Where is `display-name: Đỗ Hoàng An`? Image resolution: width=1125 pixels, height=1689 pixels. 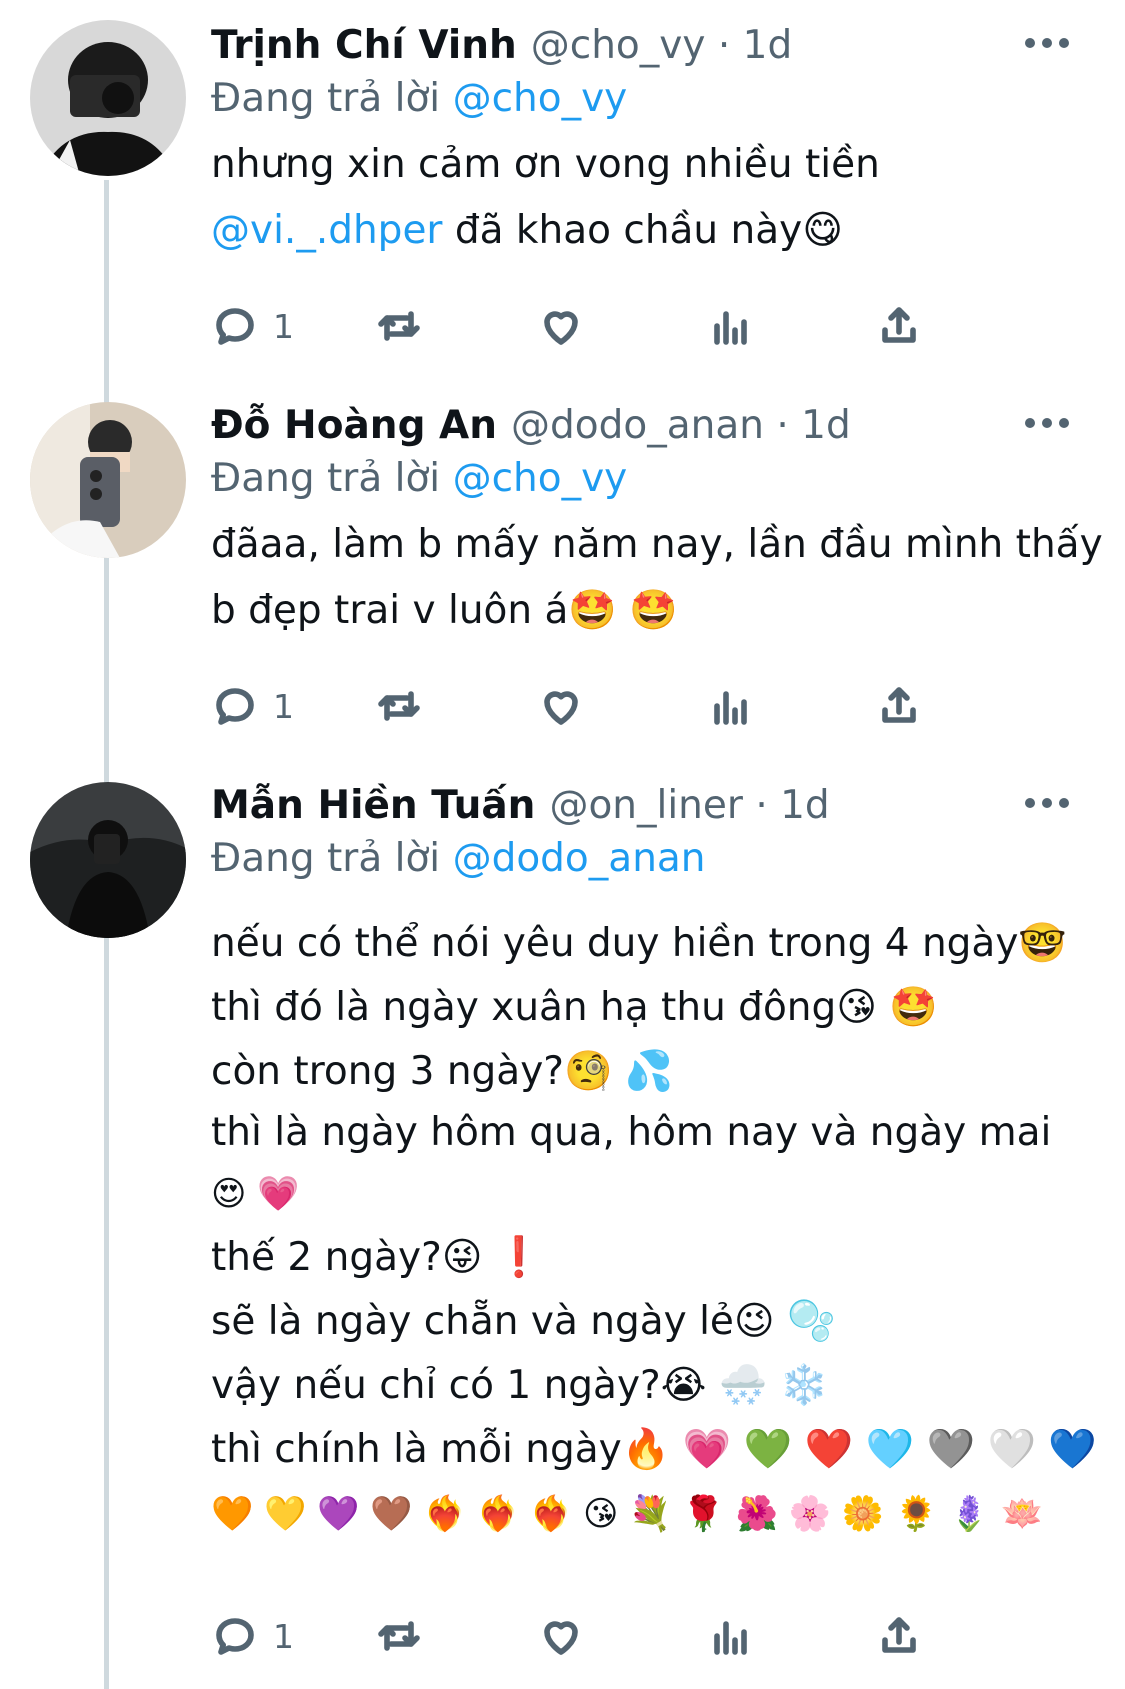
display-name: Đỗ Hoàng An is located at coordinates (354, 425).